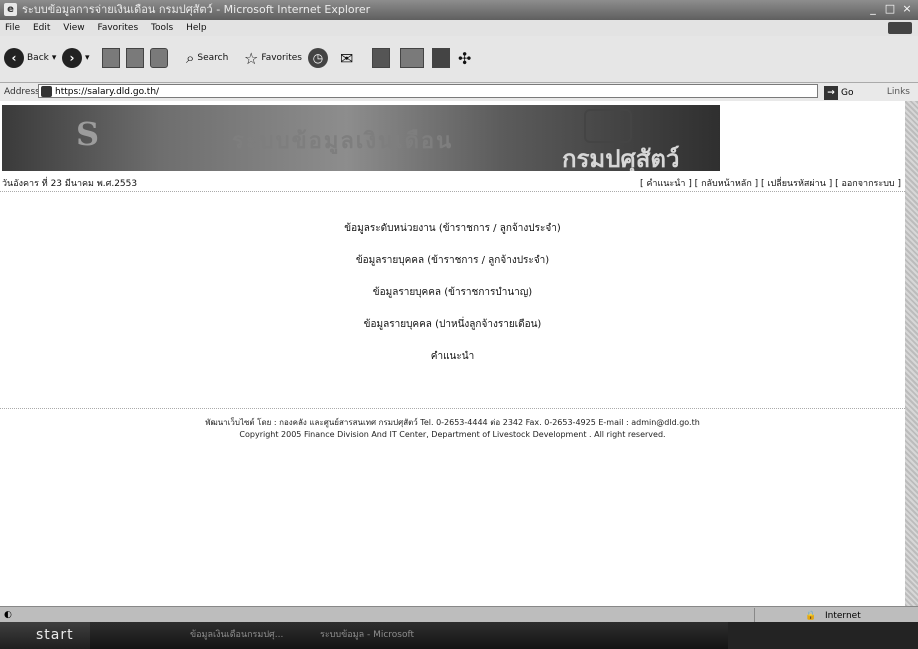 Image resolution: width=918 pixels, height=649 pixels. I want to click on current-date: วันอังคาร ที่ 23 มีนาคม พ.ศ.2553, so click(70, 184).